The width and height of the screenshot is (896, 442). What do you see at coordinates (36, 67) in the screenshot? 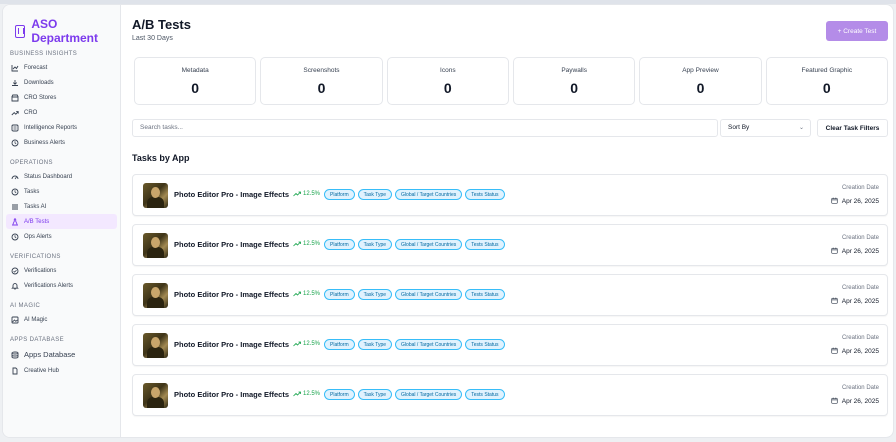
I see `sidebar-item-label: Forecast` at bounding box center [36, 67].